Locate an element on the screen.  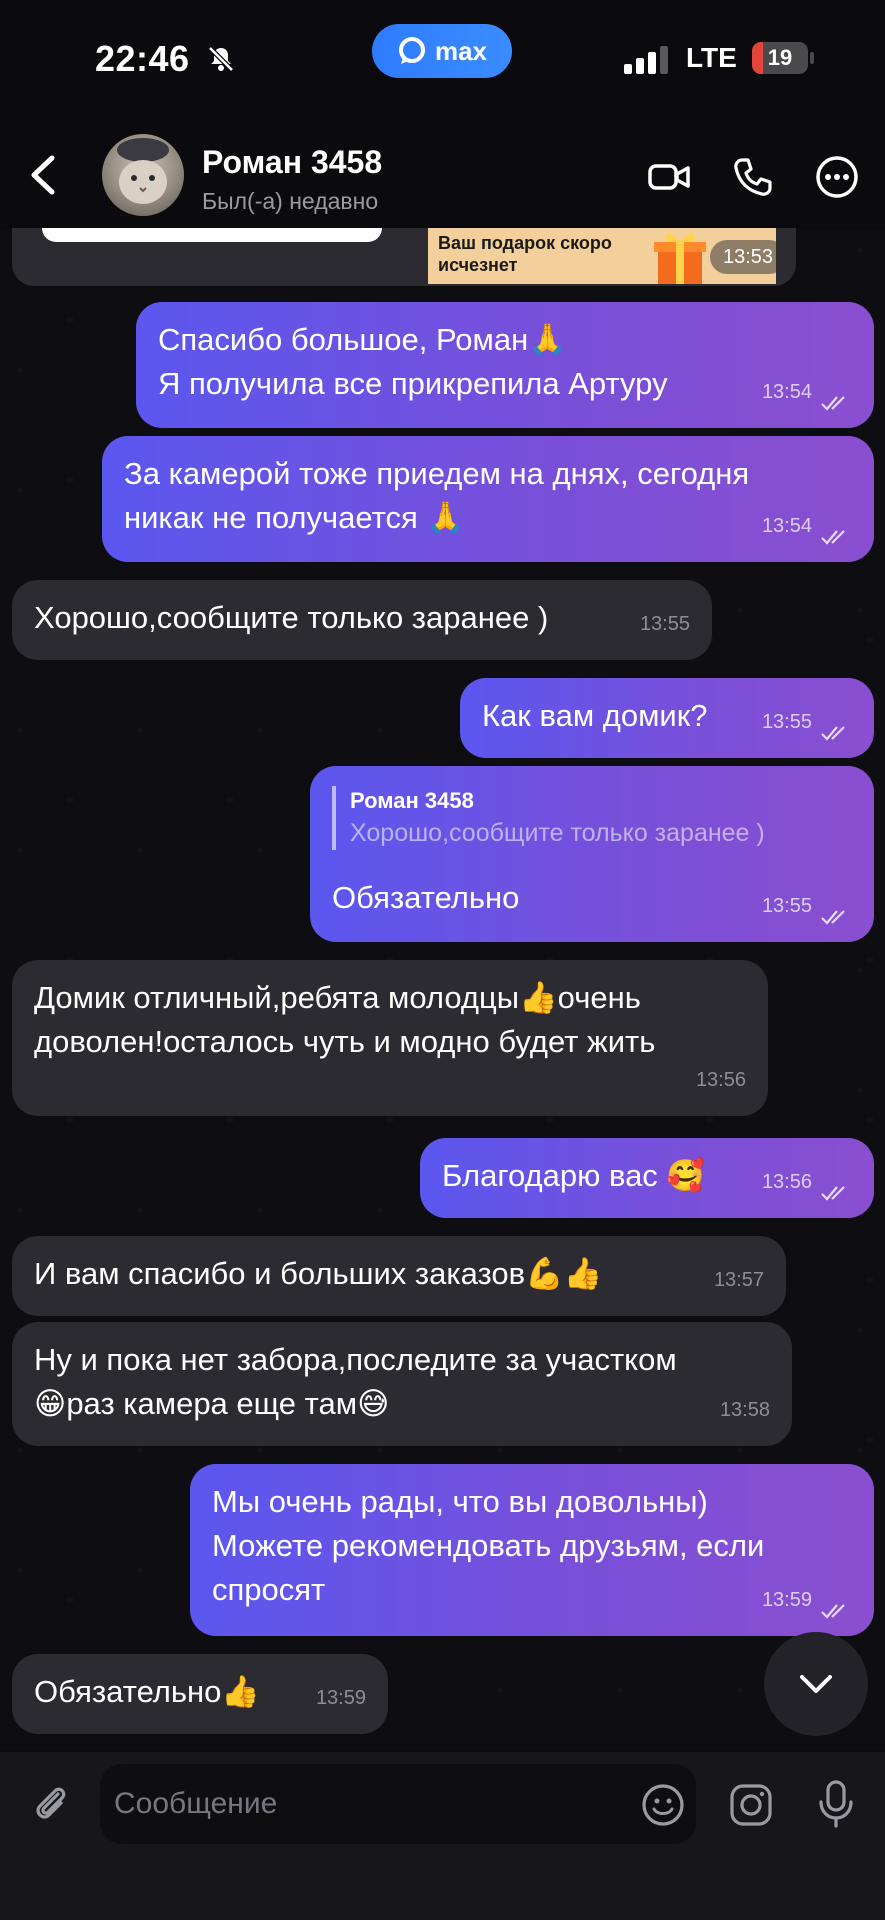
message-text: Обязательно👍 is located at coordinates (147, 1691).